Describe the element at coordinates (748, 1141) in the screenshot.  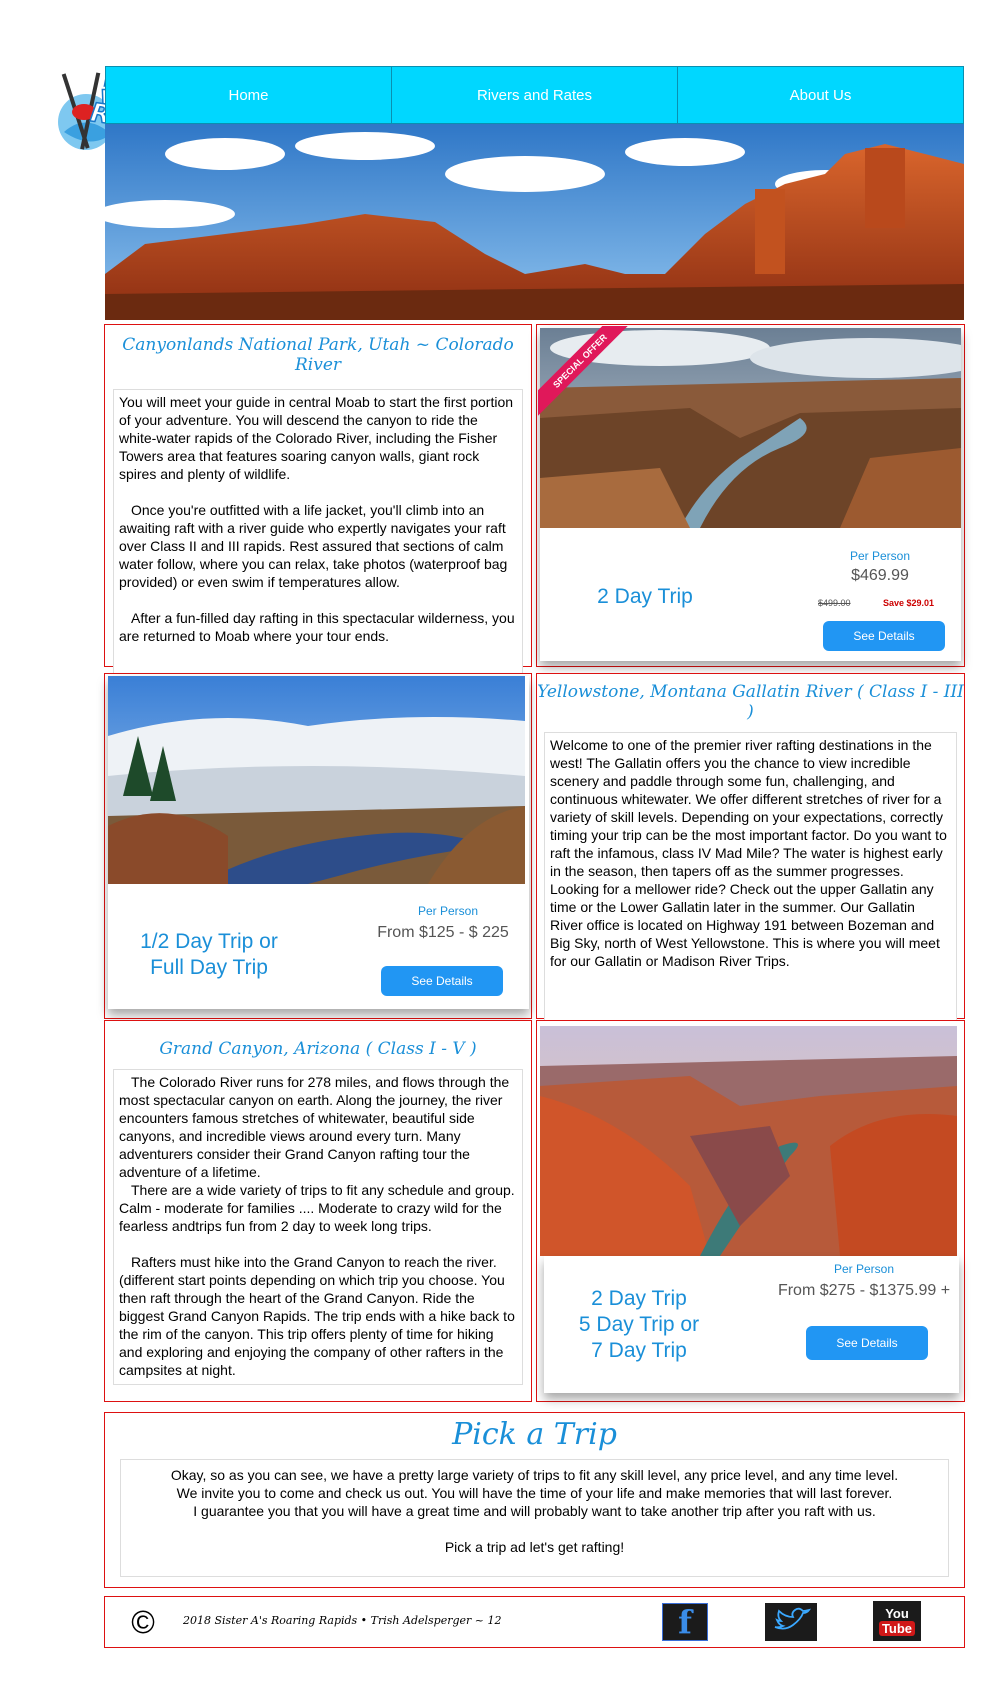
I see `grand-canyon-photo` at that location.